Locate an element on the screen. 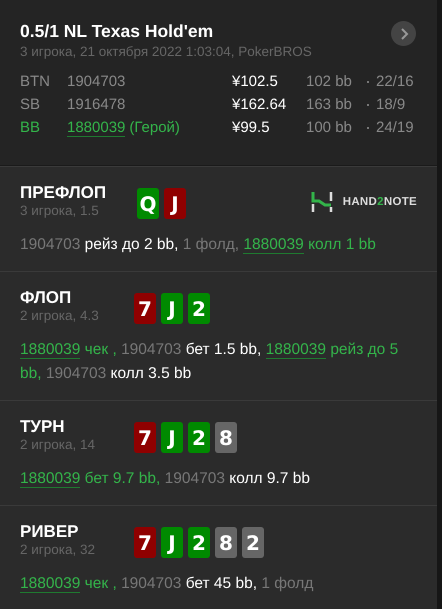 This screenshot has width=442, height=609. street-info: 2 игрока, 32 is located at coordinates (58, 550).